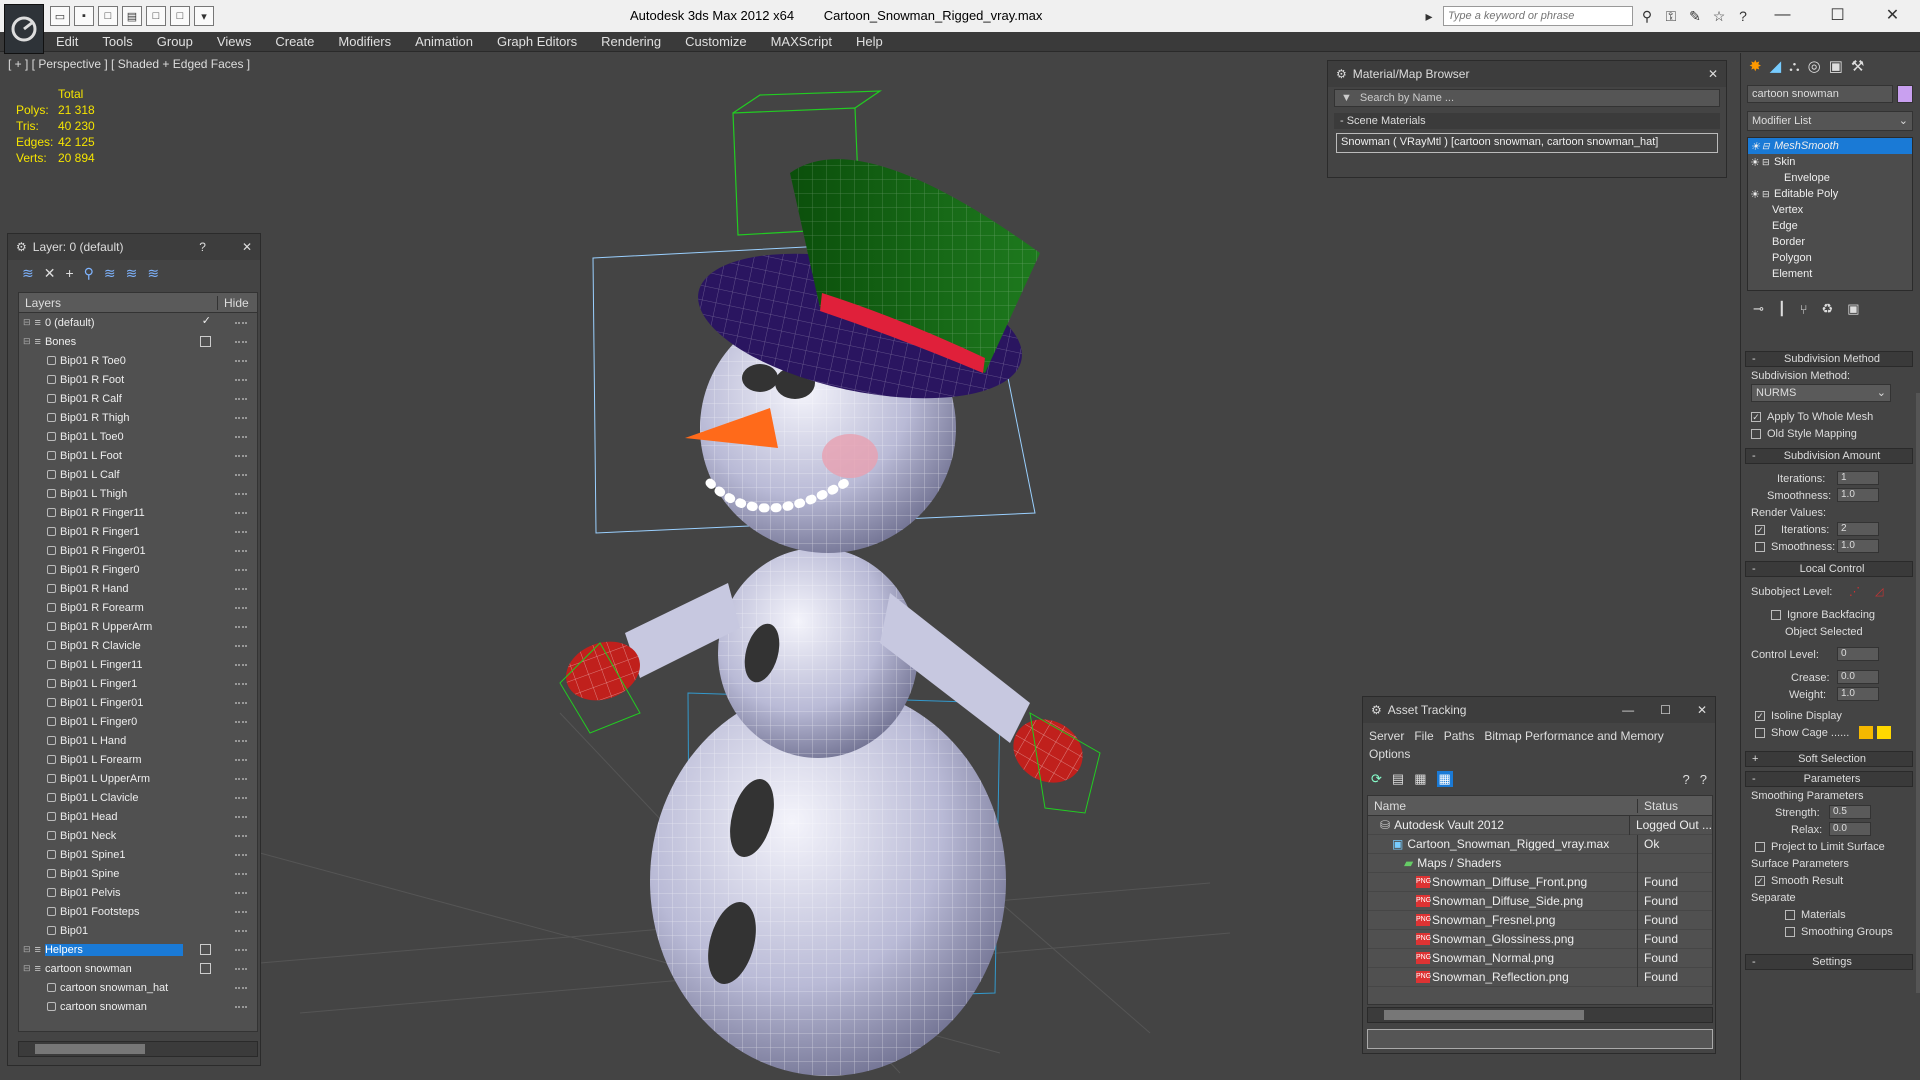  I want to click on display-tab-icon: ▣, so click(1836, 66).